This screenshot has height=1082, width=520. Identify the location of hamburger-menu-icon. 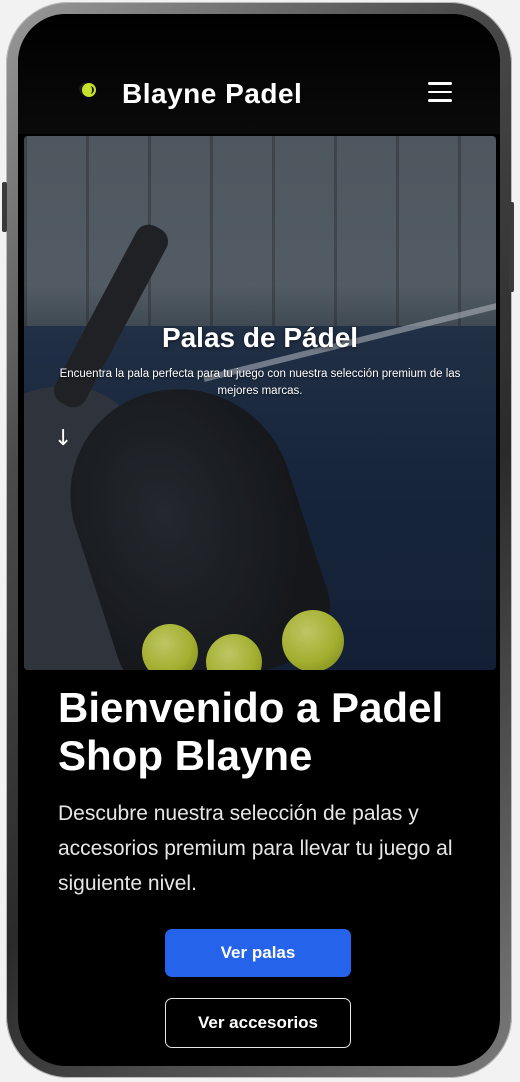
(440, 92).